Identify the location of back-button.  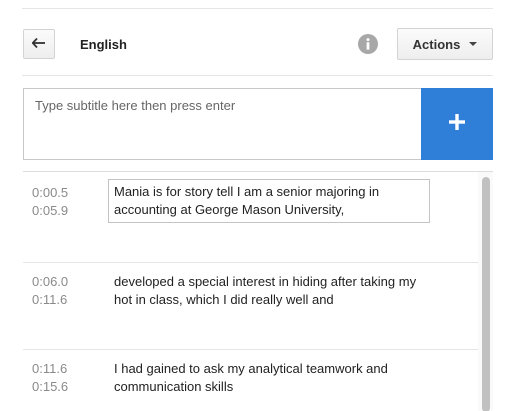
(39, 44).